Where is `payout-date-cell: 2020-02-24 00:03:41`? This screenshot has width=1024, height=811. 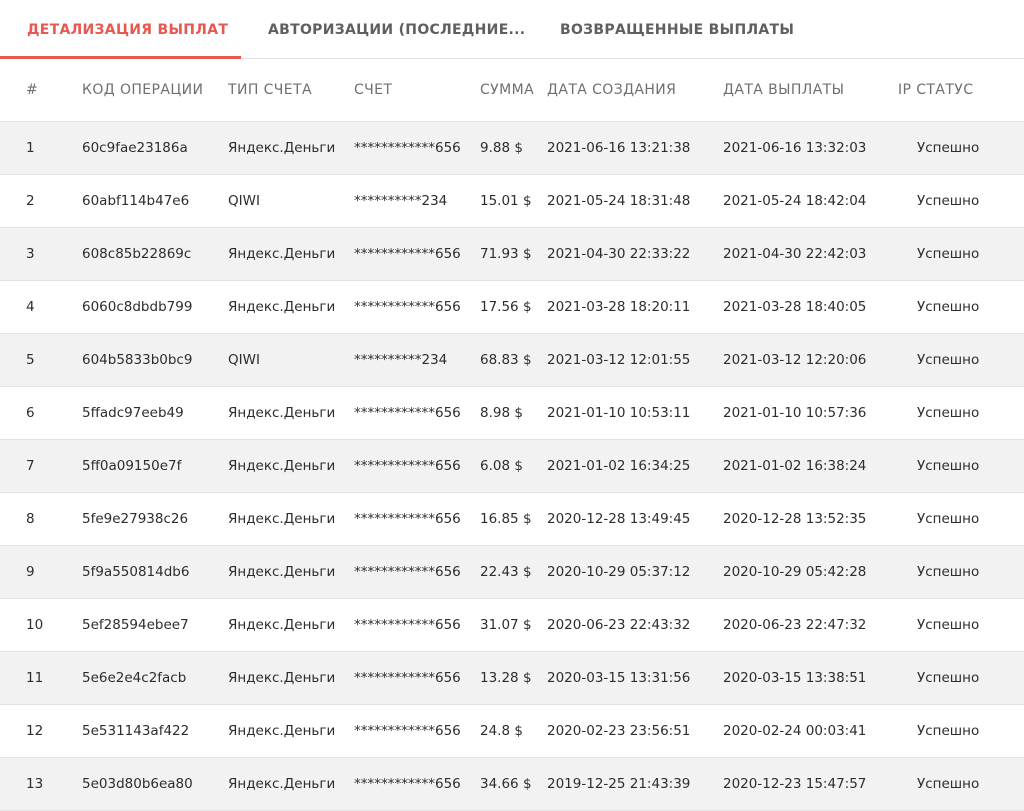
payout-date-cell: 2020-02-24 00:03:41 is located at coordinates (795, 731).